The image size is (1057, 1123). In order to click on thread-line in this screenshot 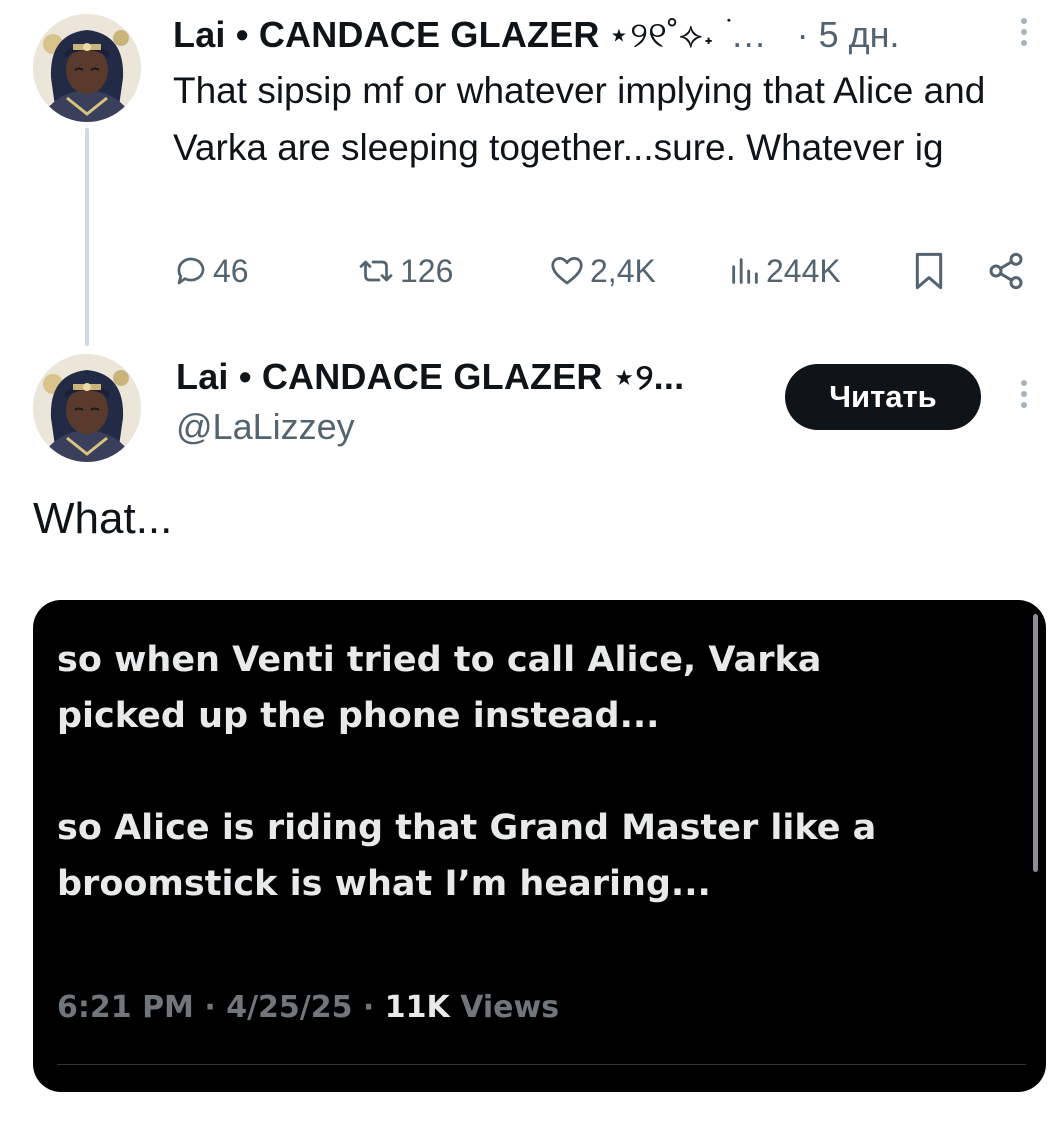, I will do `click(87, 237)`.